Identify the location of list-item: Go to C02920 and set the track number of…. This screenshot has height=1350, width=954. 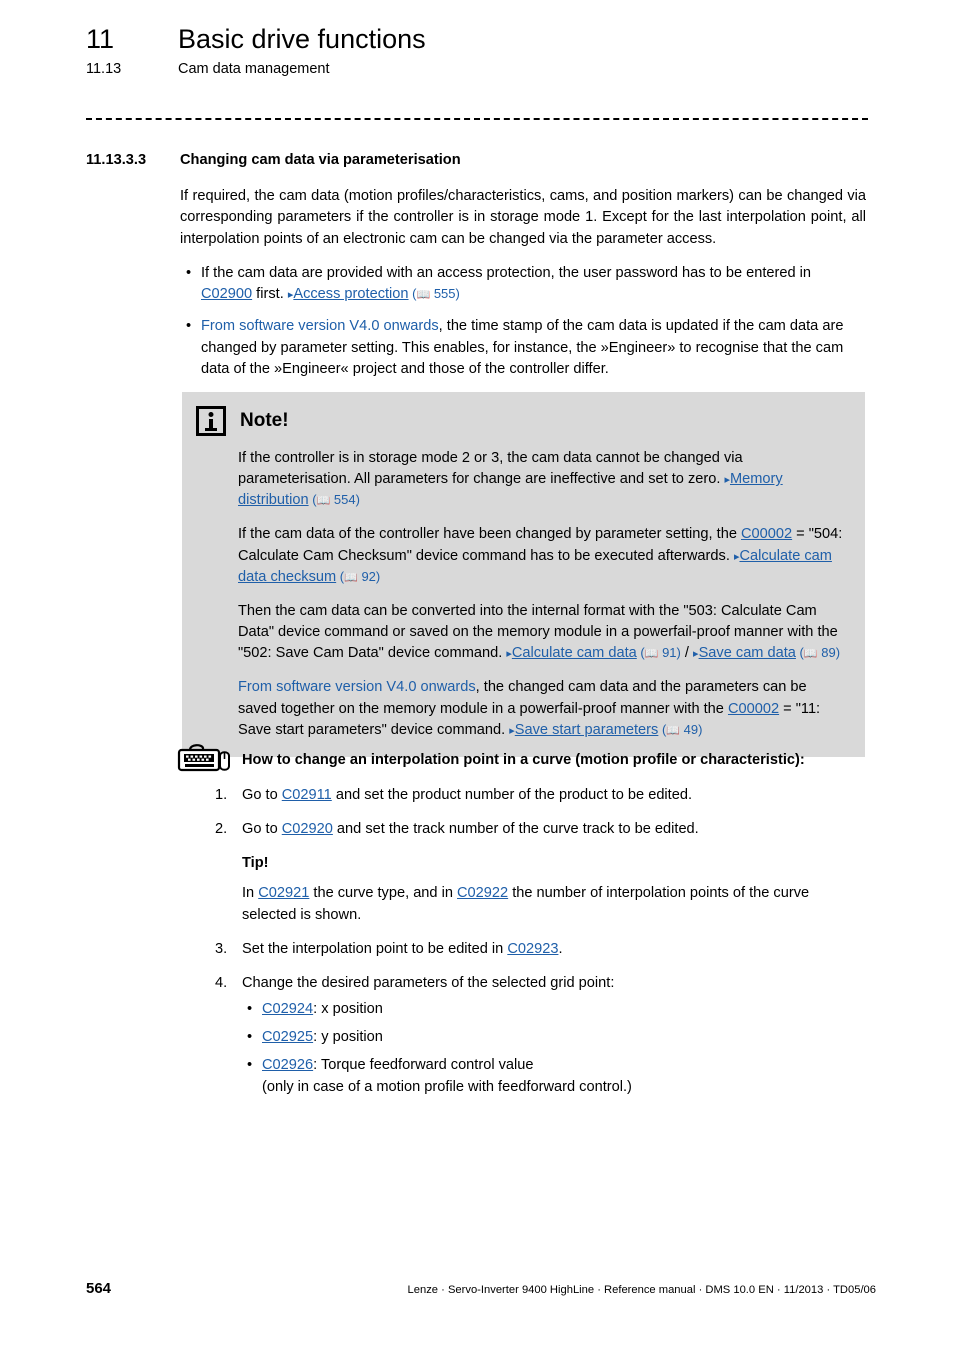
(521, 872).